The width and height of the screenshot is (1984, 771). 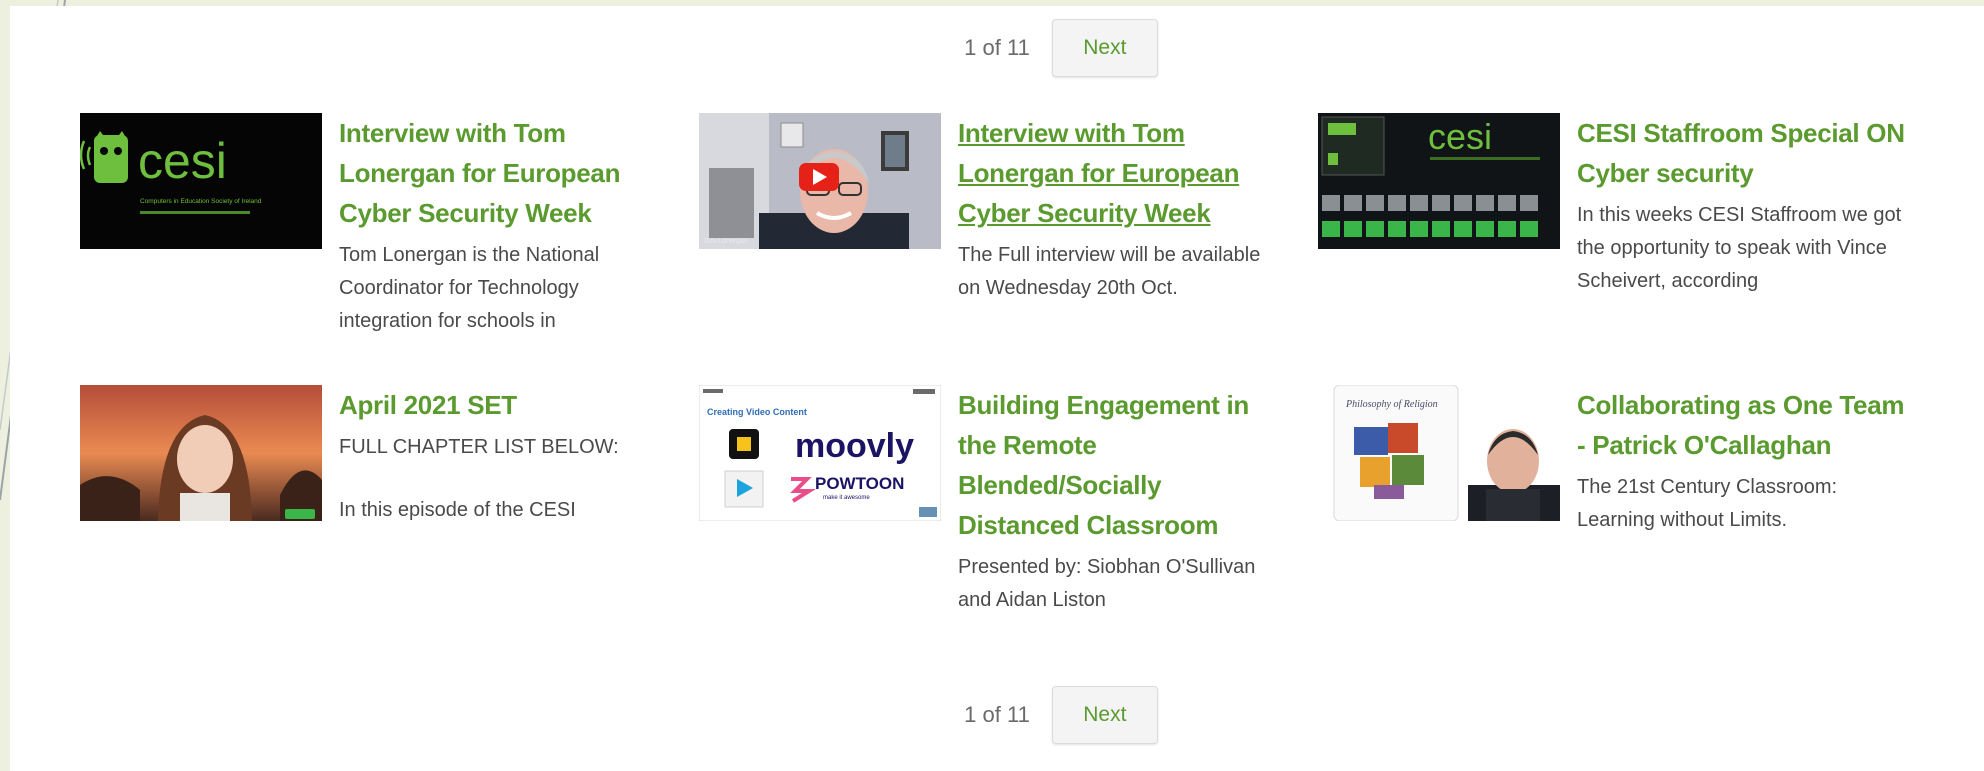 What do you see at coordinates (1391, 404) in the screenshot?
I see `svg-text: Philosophy of Religion` at bounding box center [1391, 404].